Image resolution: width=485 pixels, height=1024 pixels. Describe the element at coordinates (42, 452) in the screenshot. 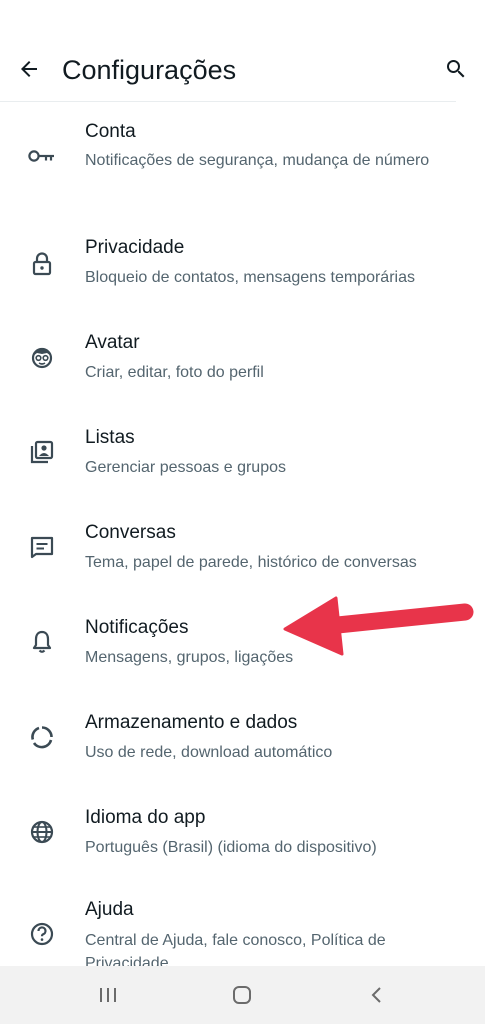

I see `contacts-list-icon` at that location.